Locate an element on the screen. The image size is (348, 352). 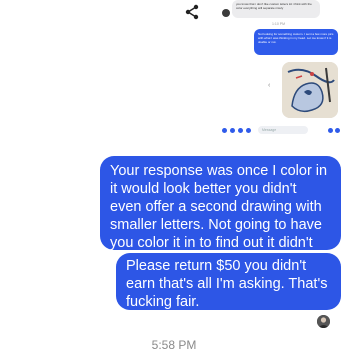
quoted-time: 1:10 PM is located at coordinates (279, 24).